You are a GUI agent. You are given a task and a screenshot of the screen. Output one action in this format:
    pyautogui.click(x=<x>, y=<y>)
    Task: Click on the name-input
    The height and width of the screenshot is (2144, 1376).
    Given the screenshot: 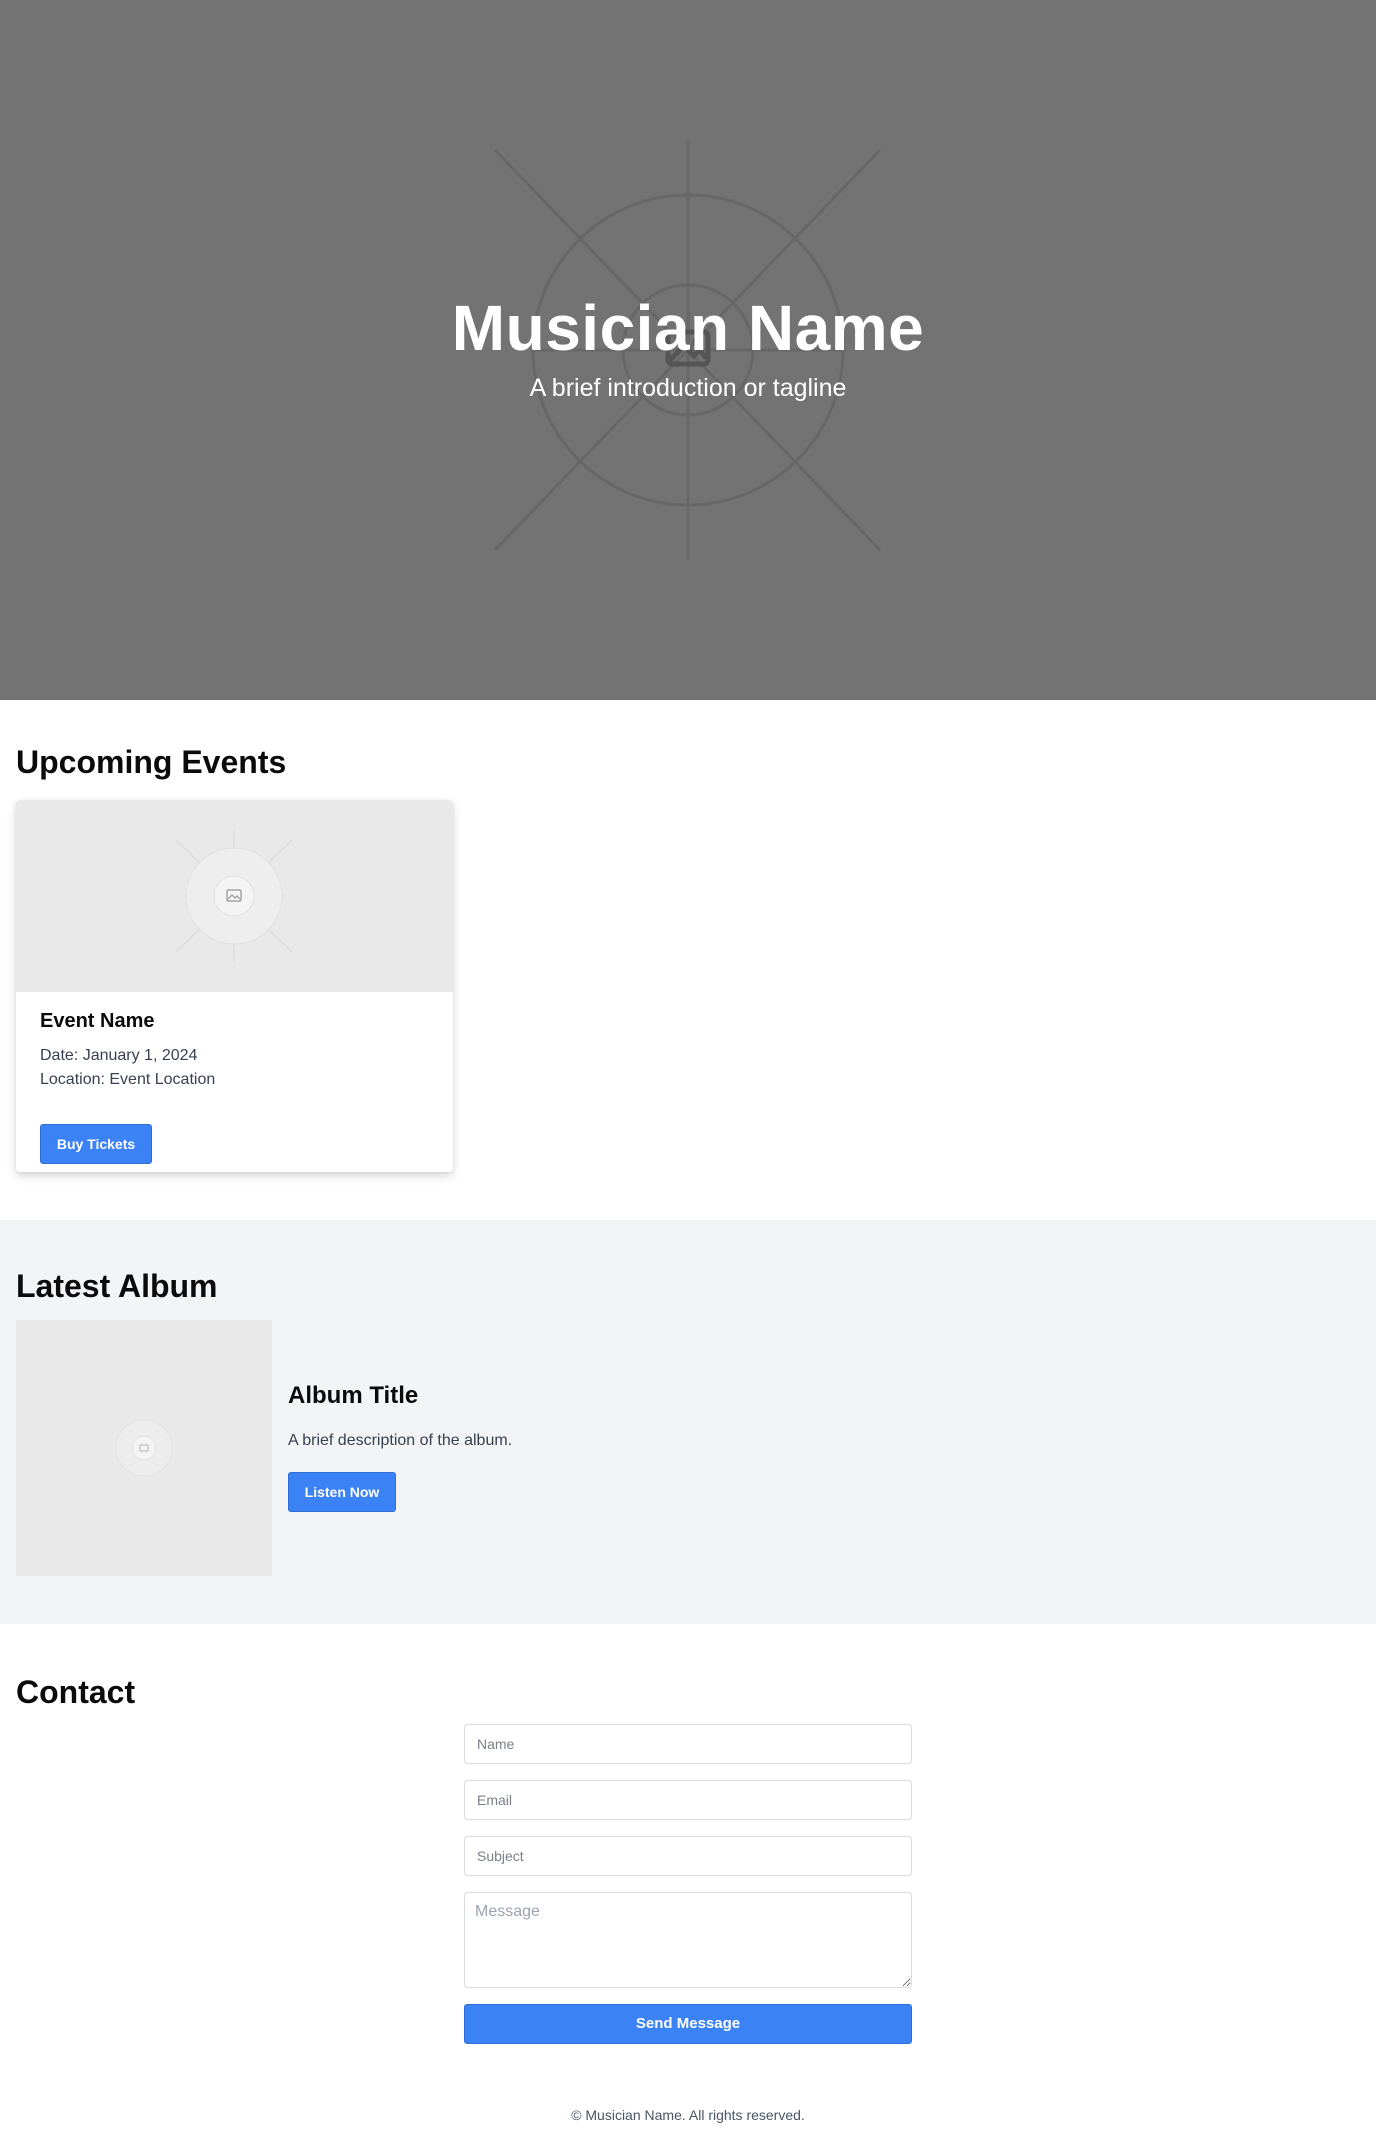 What is the action you would take?
    pyautogui.click(x=688, y=1744)
    